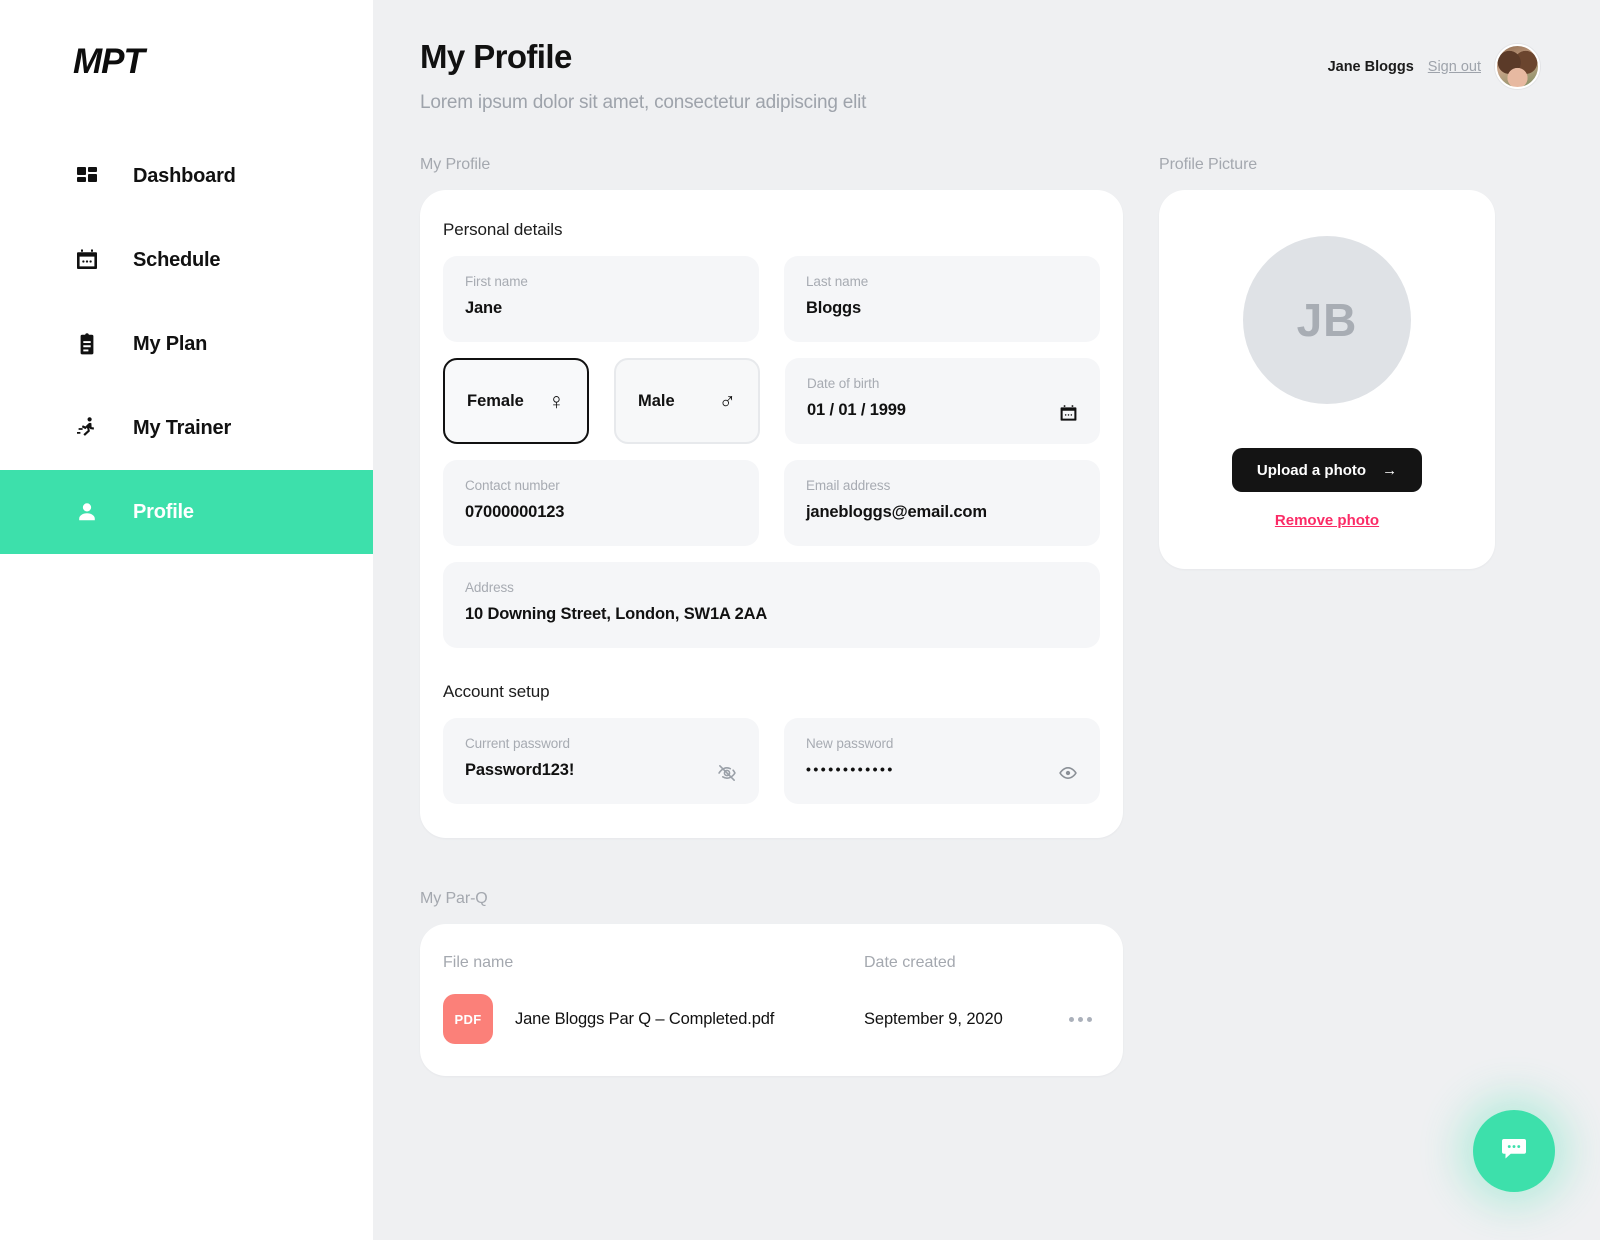 This screenshot has width=1600, height=1240. Describe the element at coordinates (1208, 164) in the screenshot. I see `profile-picture-section-label: Profile Picture` at that location.